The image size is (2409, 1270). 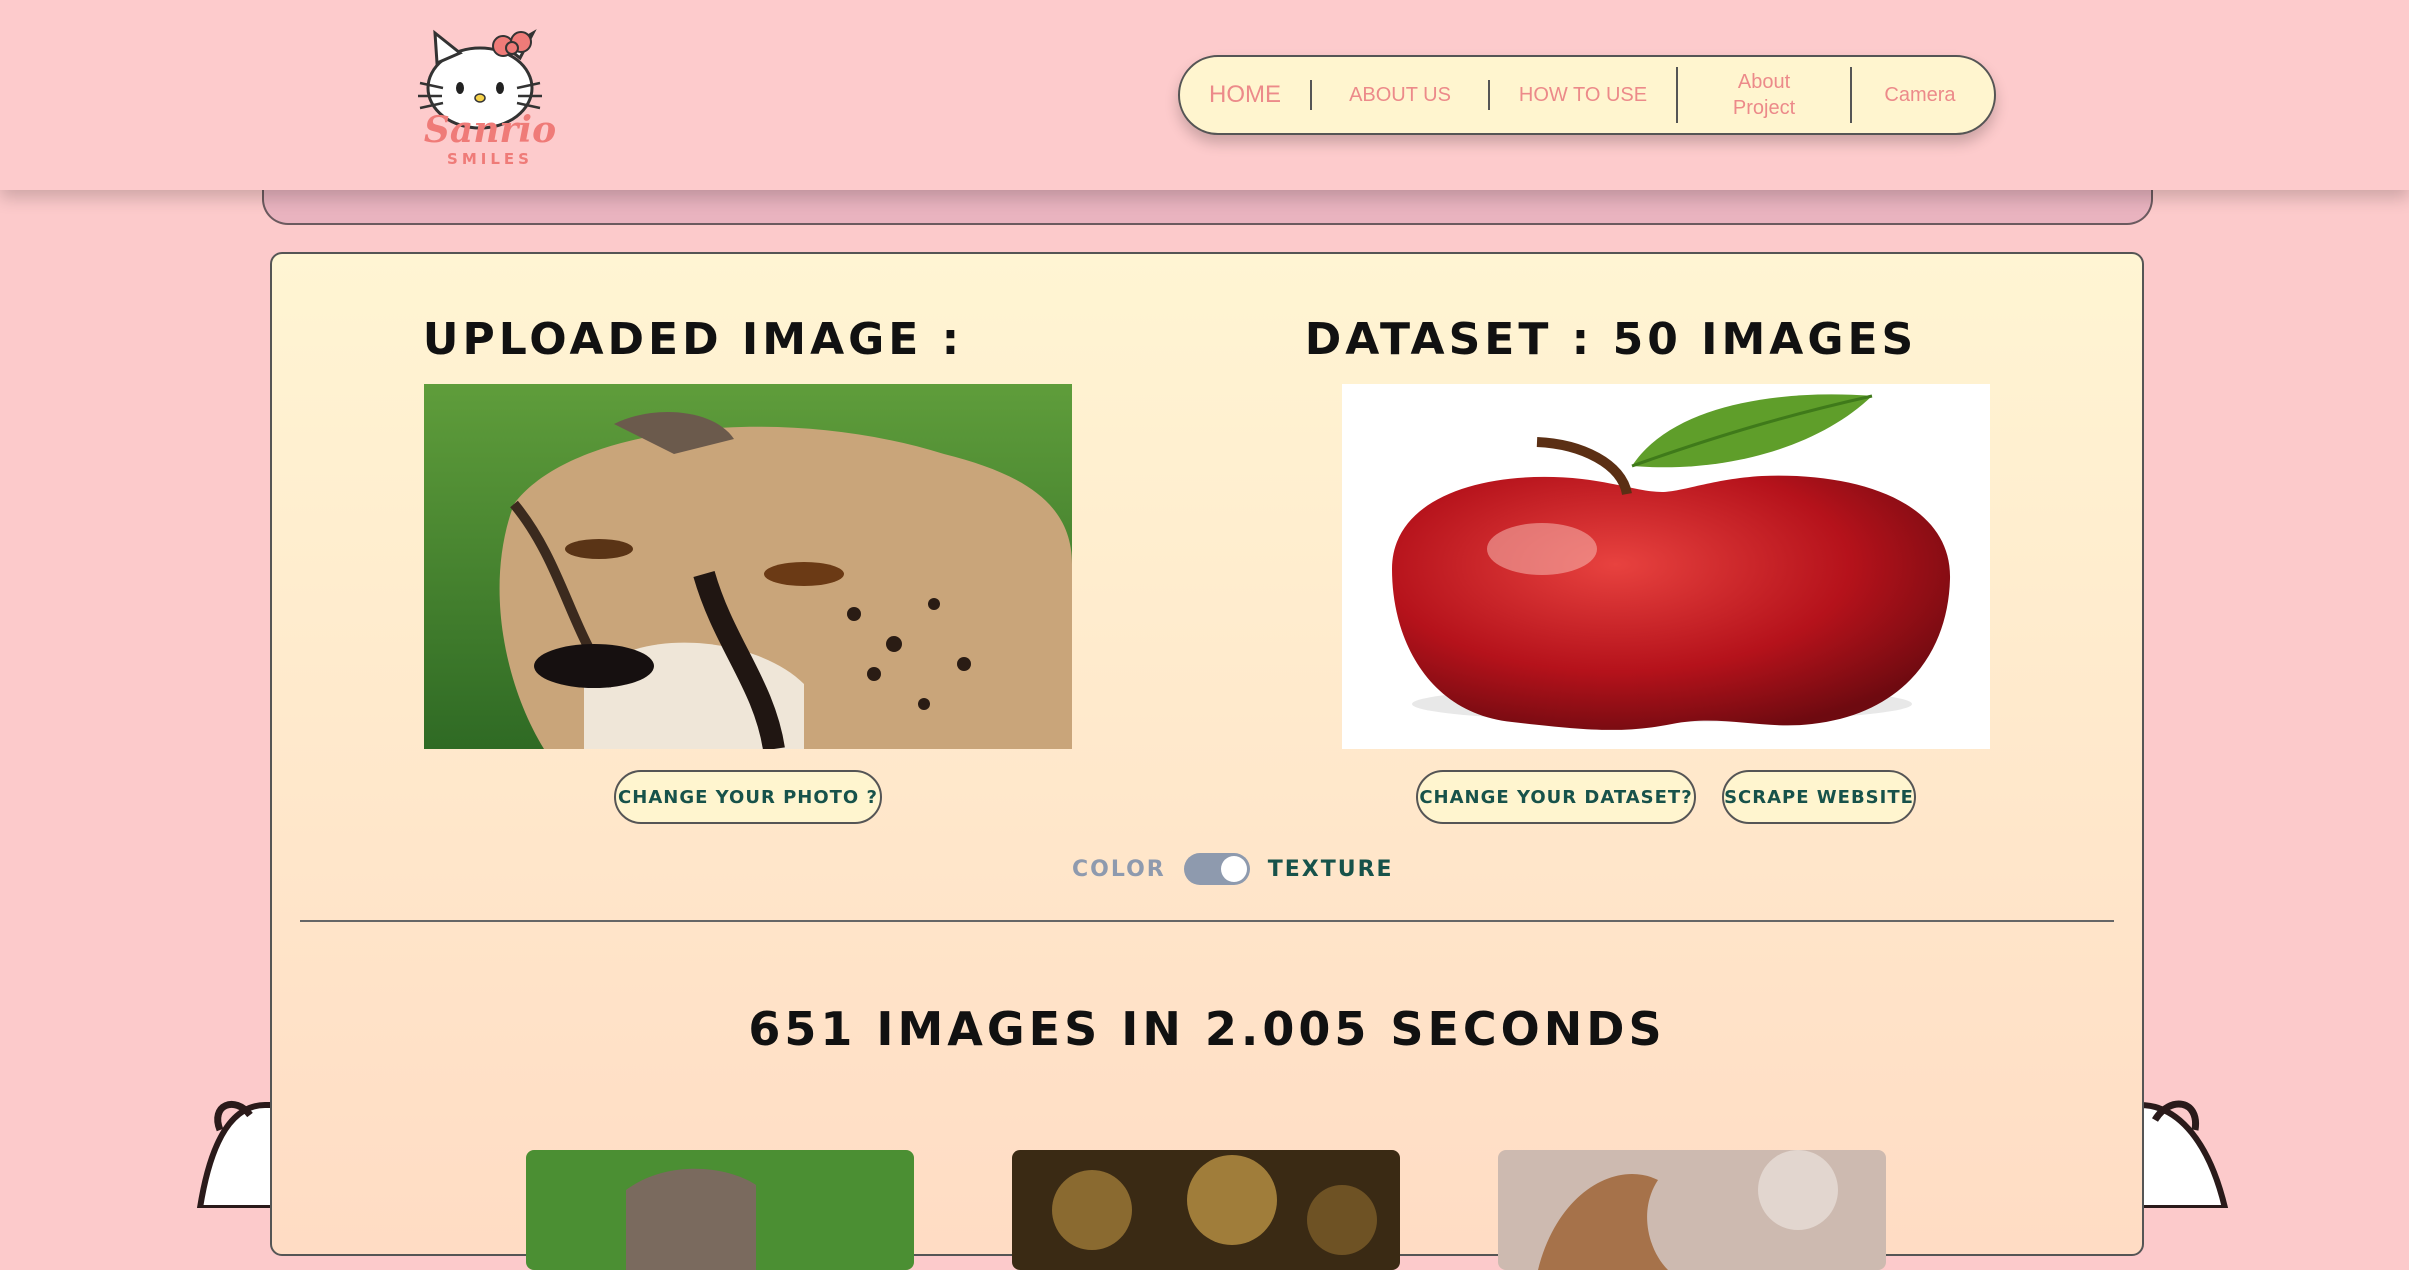 What do you see at coordinates (1583, 95) in the screenshot?
I see `nav-how-to-use: HOW TO USE` at bounding box center [1583, 95].